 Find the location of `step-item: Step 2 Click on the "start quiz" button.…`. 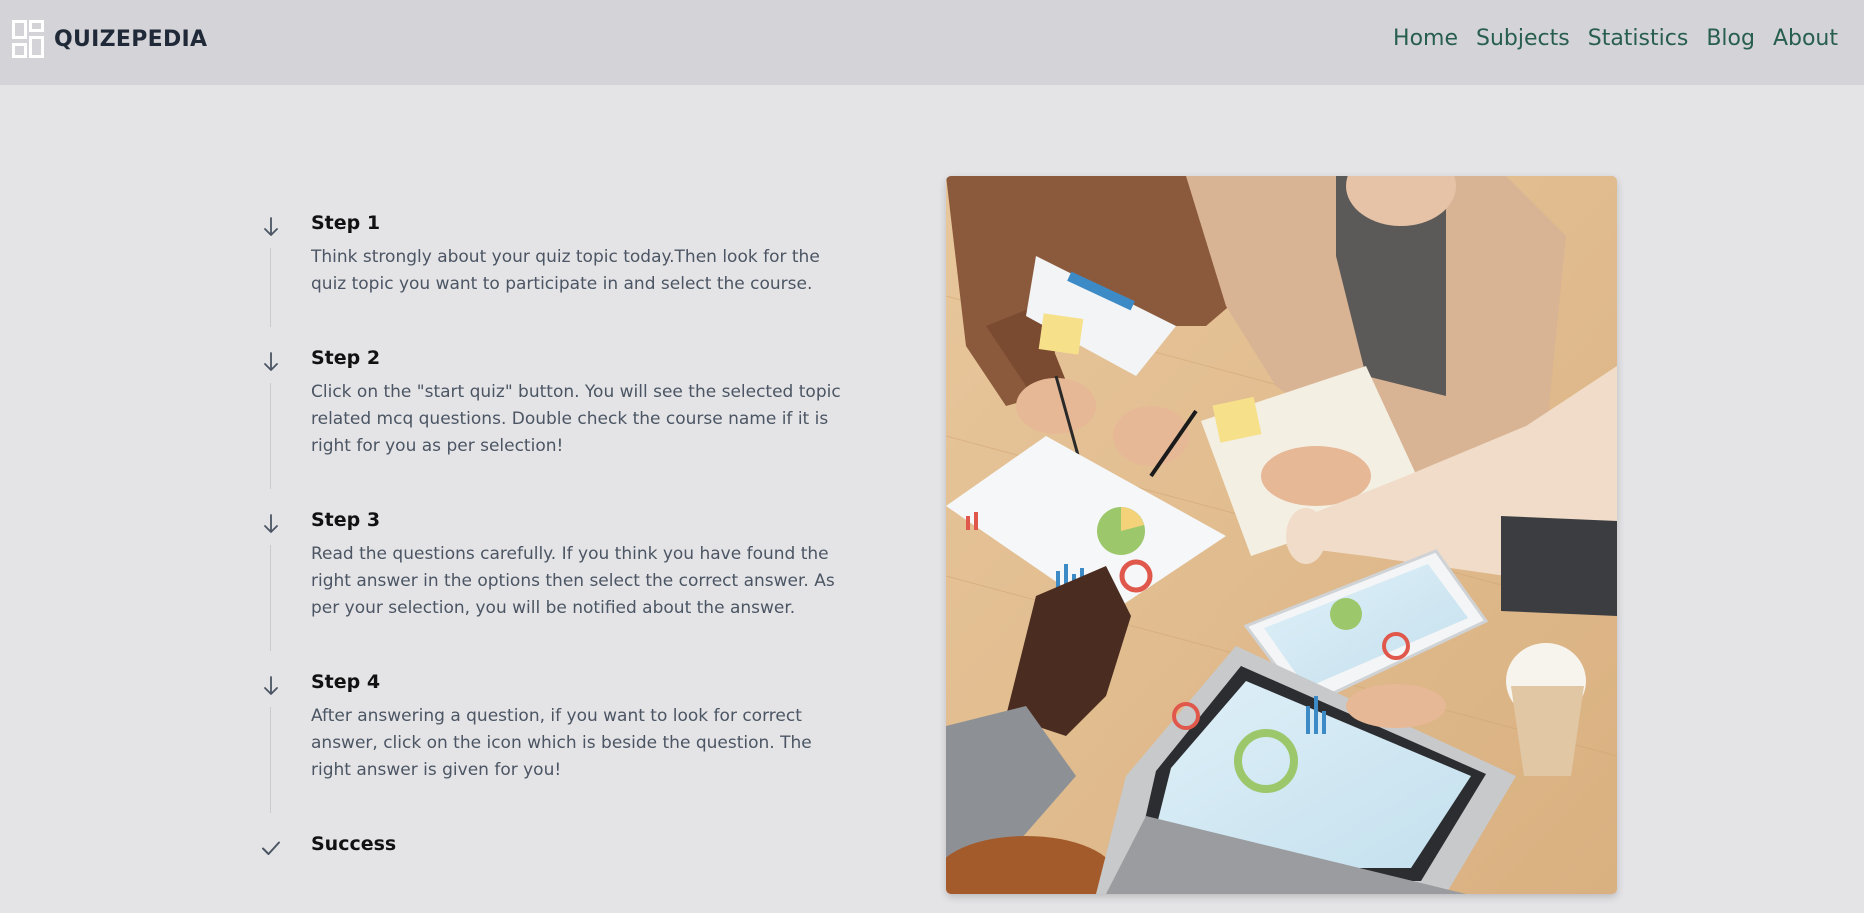

step-item: Step 2 Click on the "start quiz" button.… is located at coordinates (558, 424).